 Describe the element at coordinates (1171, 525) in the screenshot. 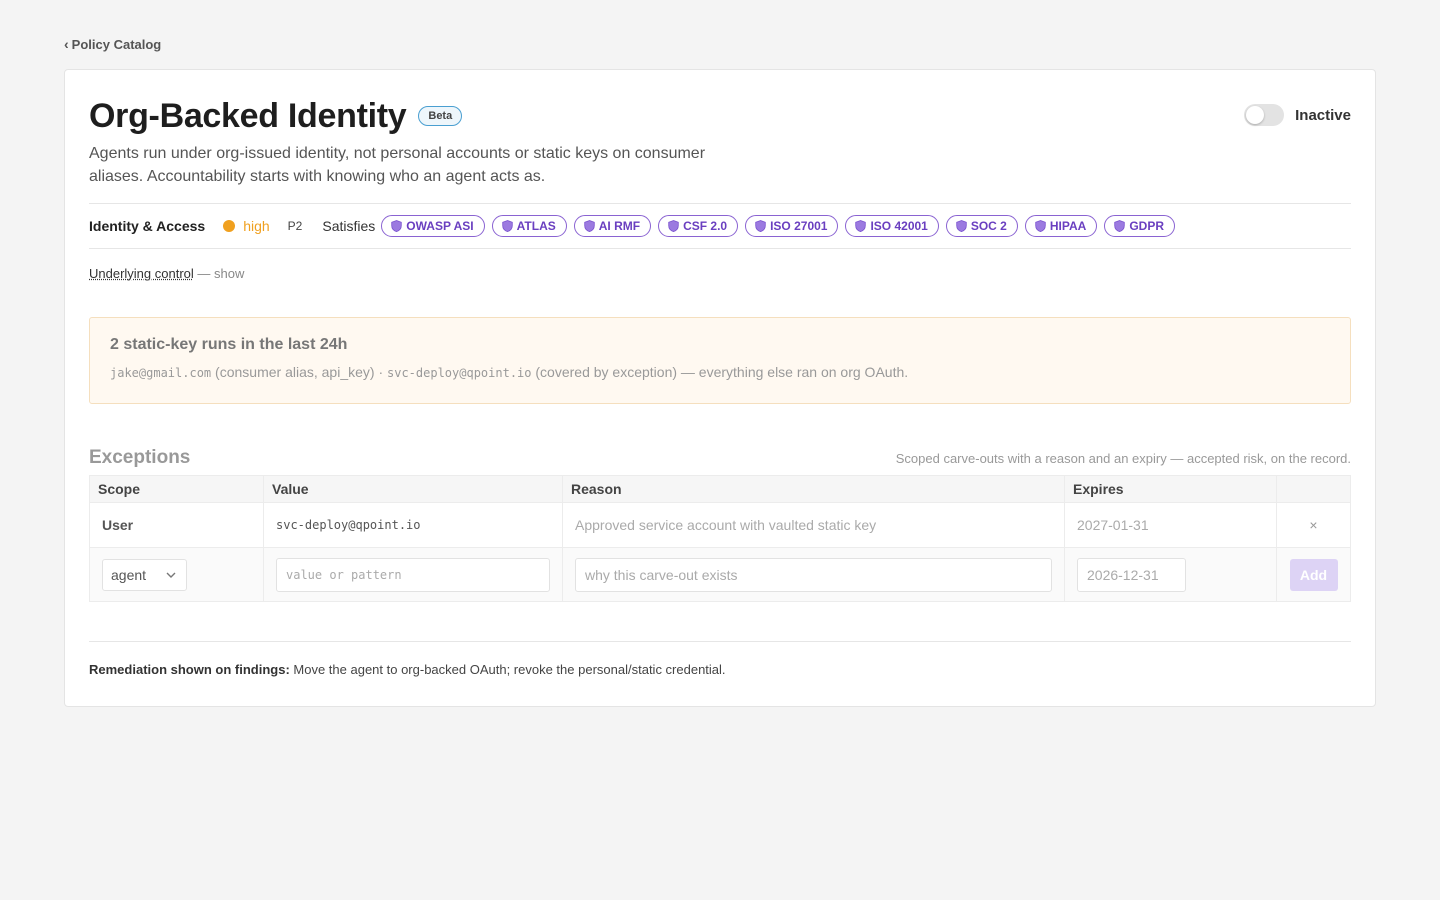

I see `row-expires: 2027-01-31` at that location.